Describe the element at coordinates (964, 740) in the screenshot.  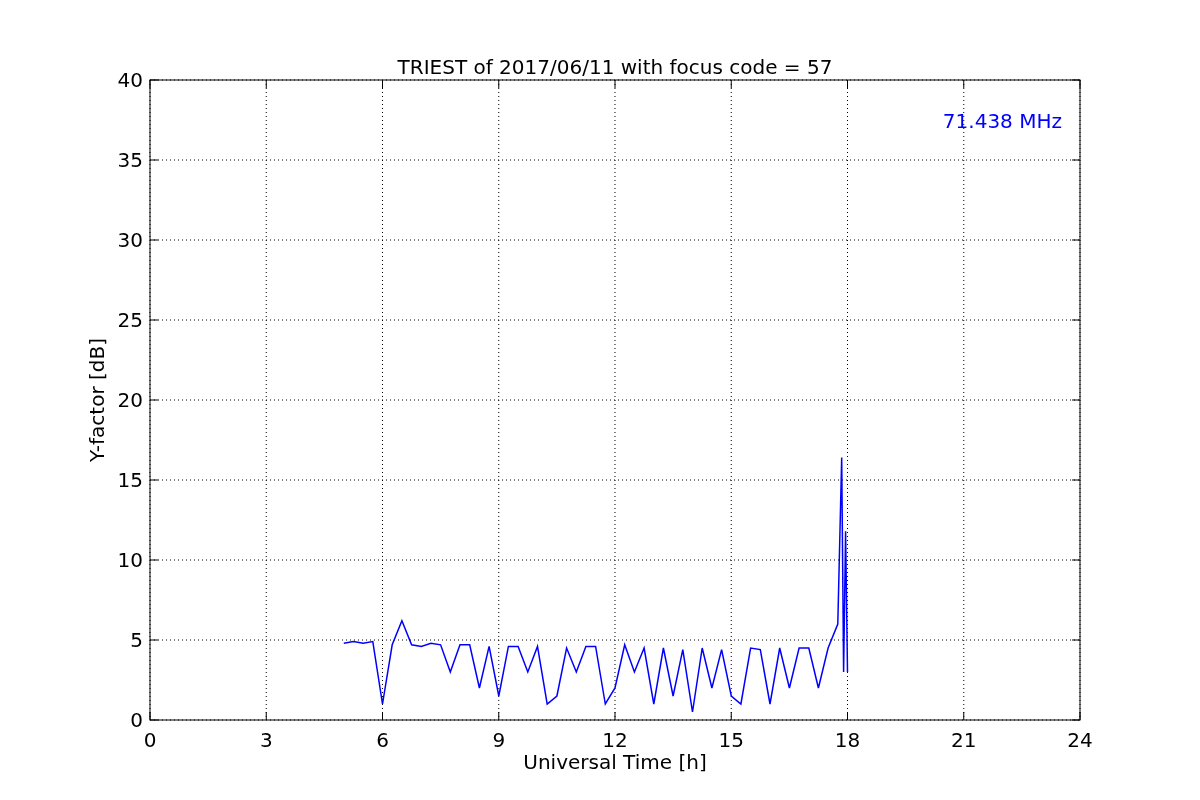
I see `x-tick-label: 21` at that location.